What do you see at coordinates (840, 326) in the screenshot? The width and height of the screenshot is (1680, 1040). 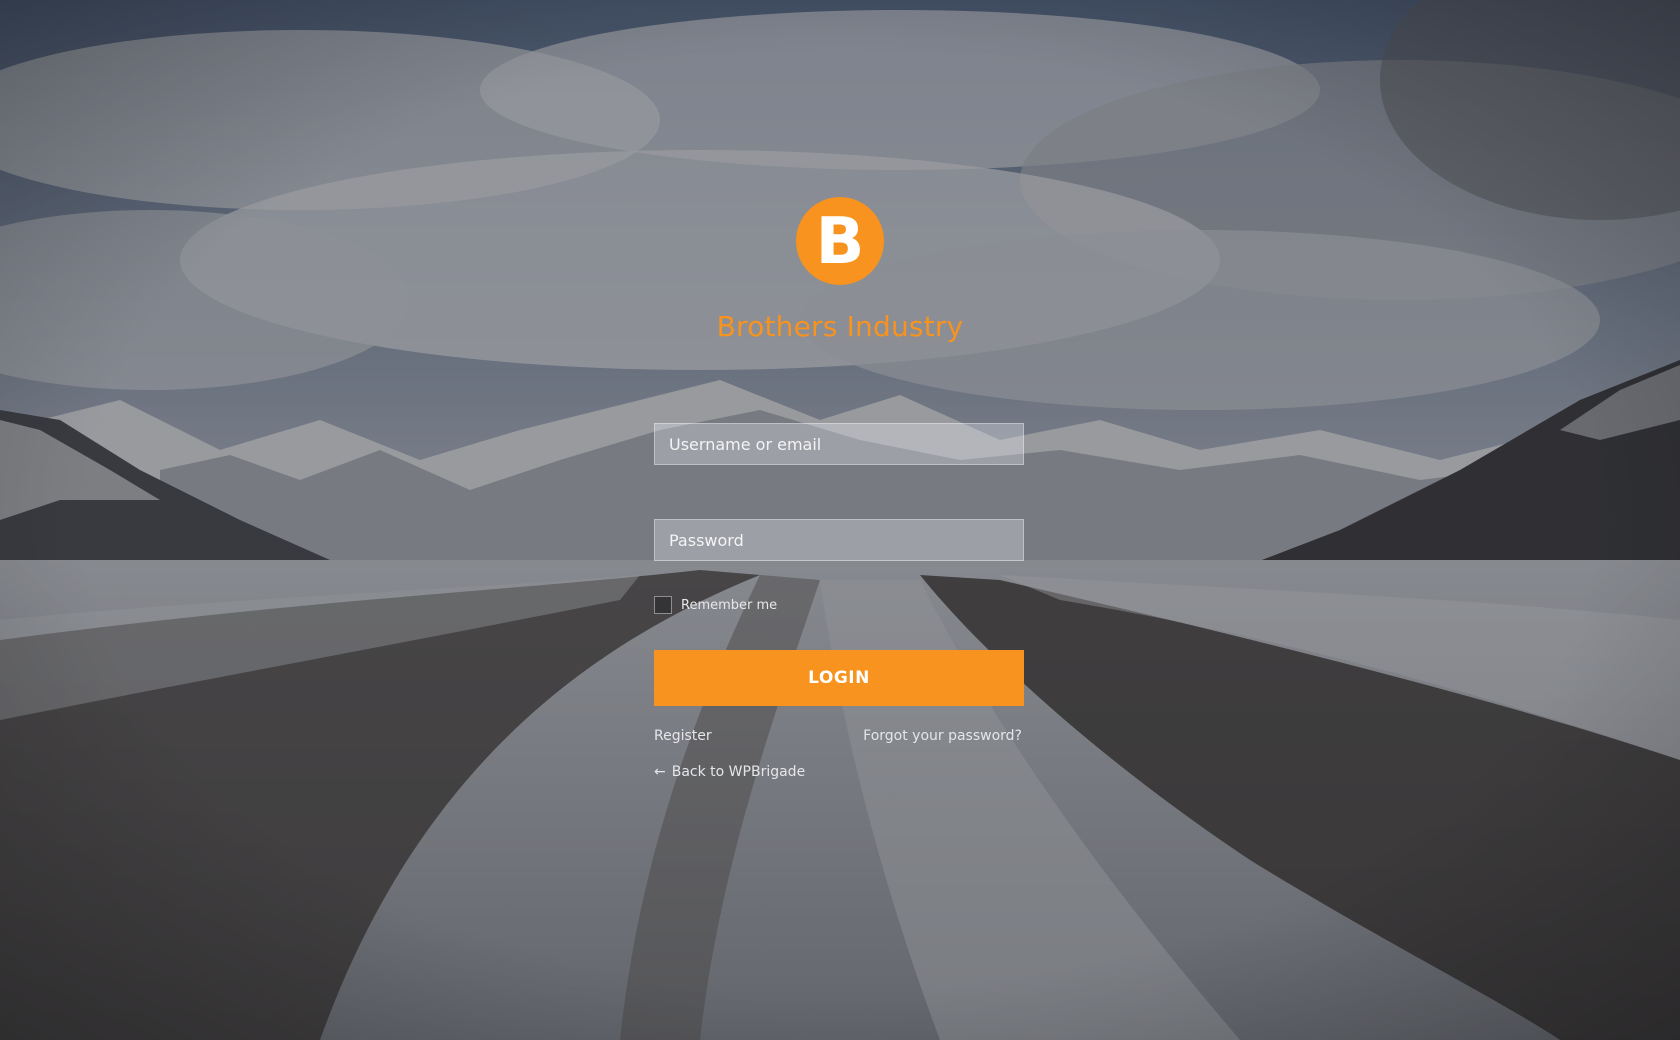 I see `site-name: Brothers Industry` at bounding box center [840, 326].